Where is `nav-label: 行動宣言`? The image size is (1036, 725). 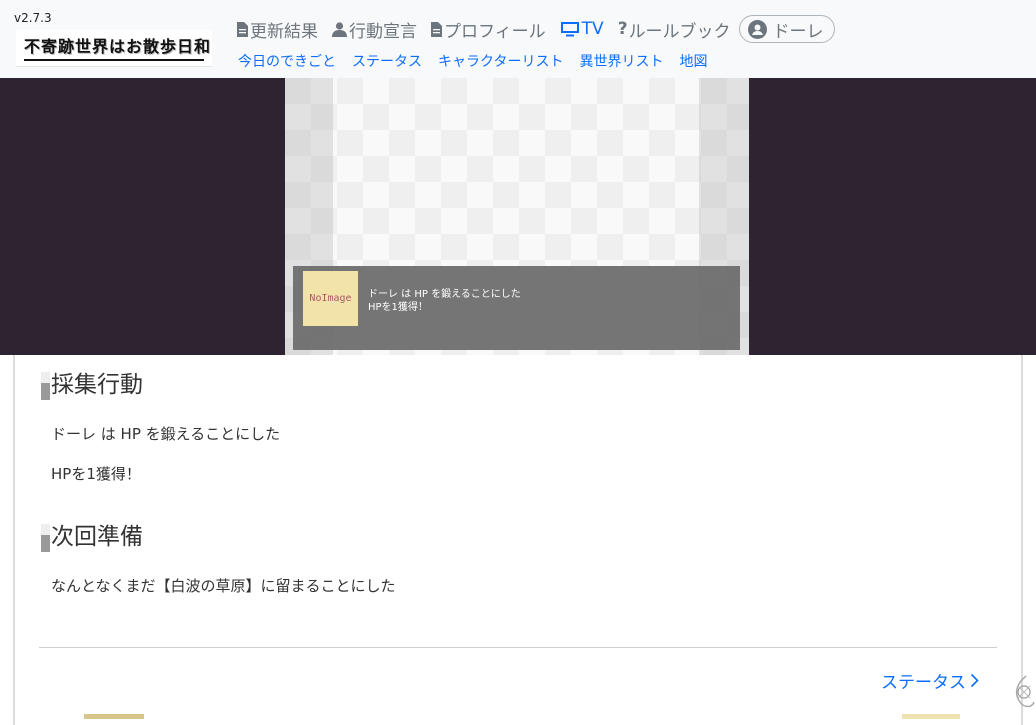 nav-label: 行動宣言 is located at coordinates (383, 31).